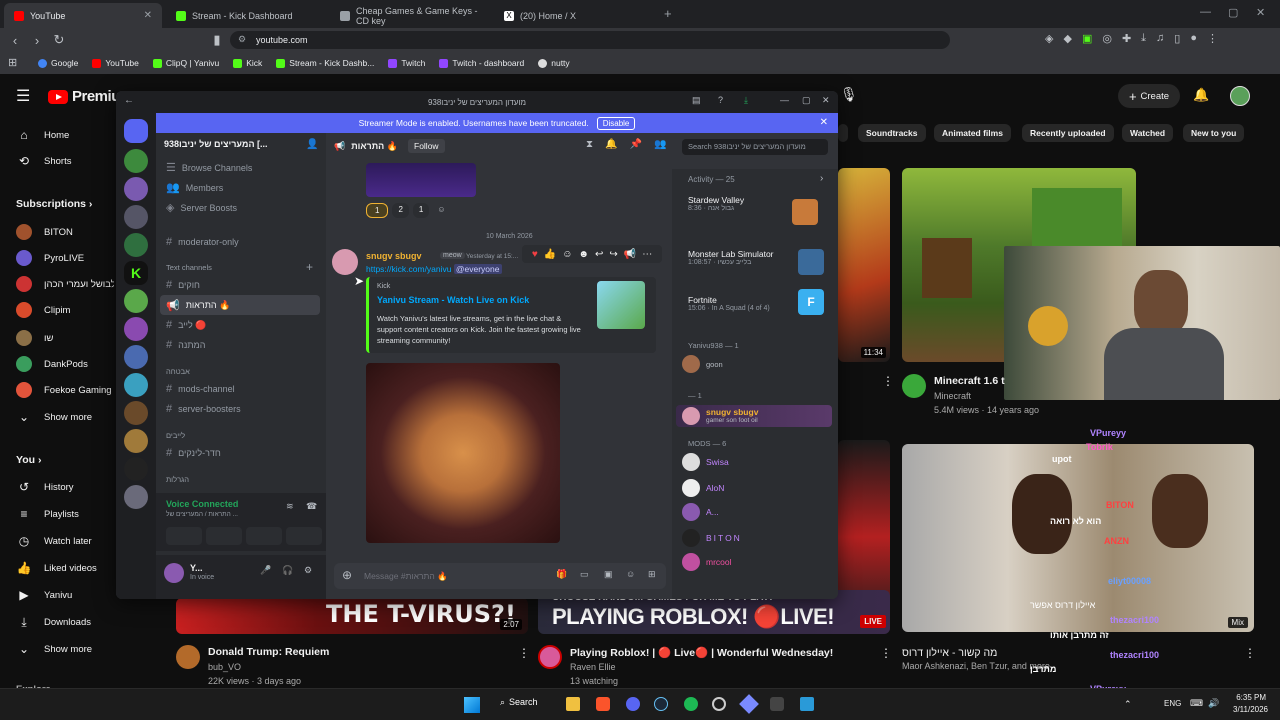  Describe the element at coordinates (44, 595) in the screenshot. I see `sidebar-item-yanivu: ▶ Yanivu` at that location.